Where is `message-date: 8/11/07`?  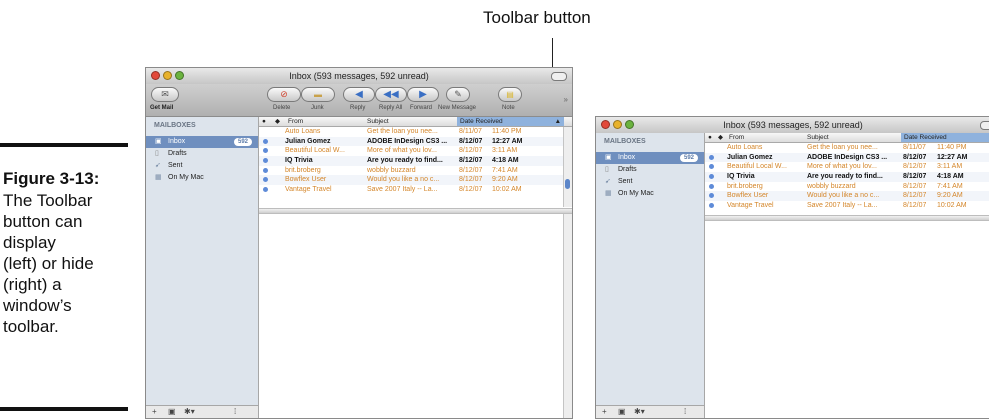
message-date: 8/11/07 is located at coordinates (470, 131).